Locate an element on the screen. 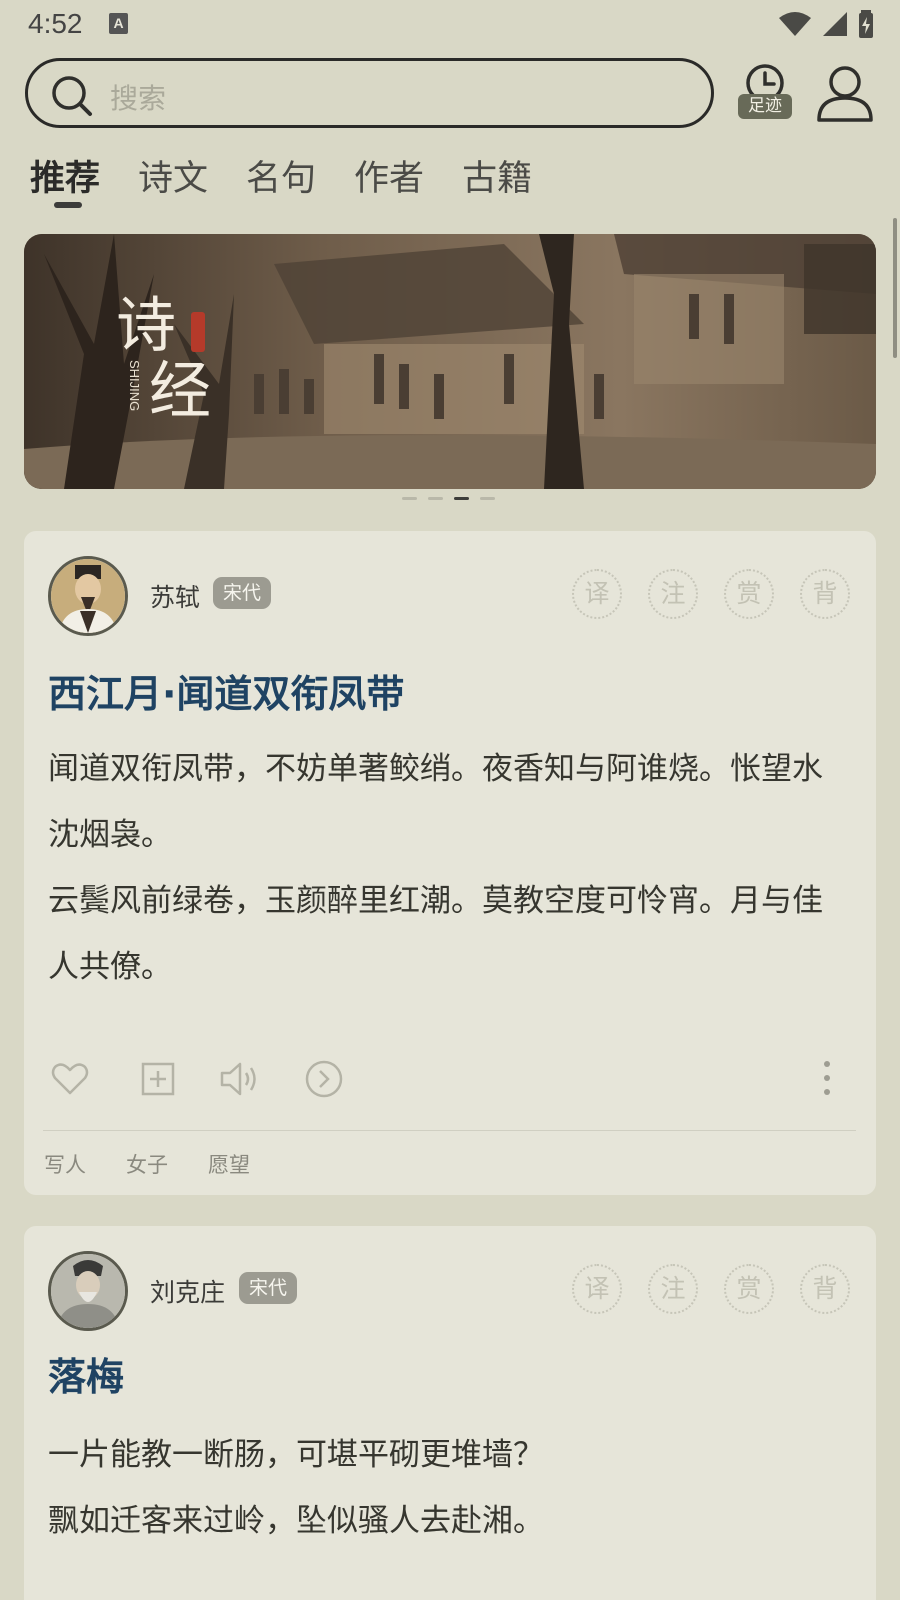 The width and height of the screenshot is (900, 1600). signal-icon is located at coordinates (835, 24).